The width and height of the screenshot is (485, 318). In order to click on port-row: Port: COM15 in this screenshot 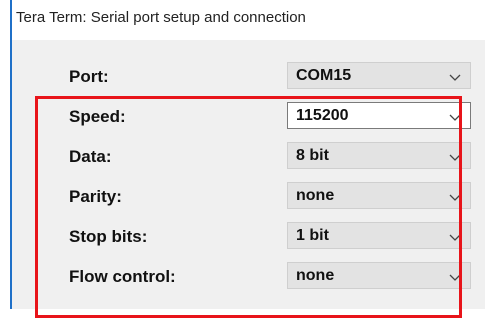, I will do `click(248, 76)`.